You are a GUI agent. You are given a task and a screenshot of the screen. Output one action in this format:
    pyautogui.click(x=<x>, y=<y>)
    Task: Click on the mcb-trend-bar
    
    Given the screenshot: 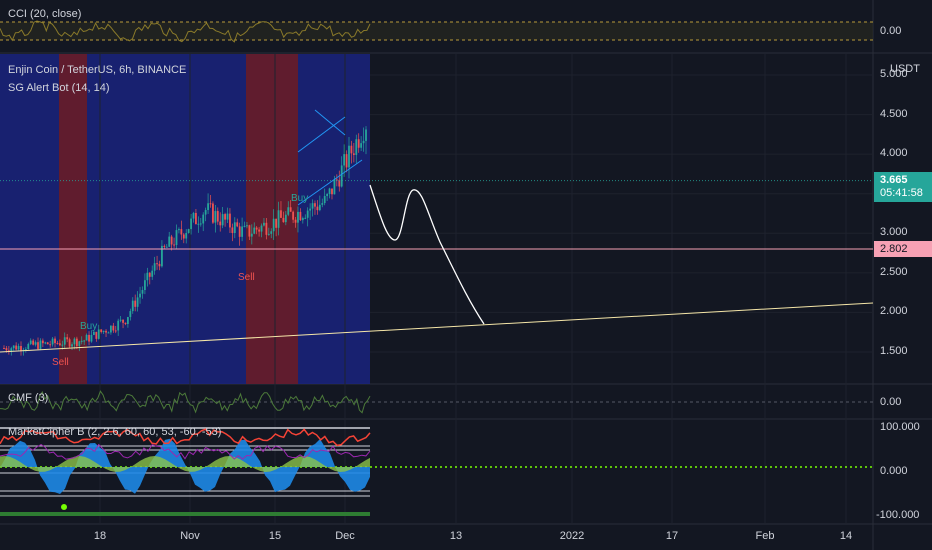 What is the action you would take?
    pyautogui.click(x=185, y=514)
    